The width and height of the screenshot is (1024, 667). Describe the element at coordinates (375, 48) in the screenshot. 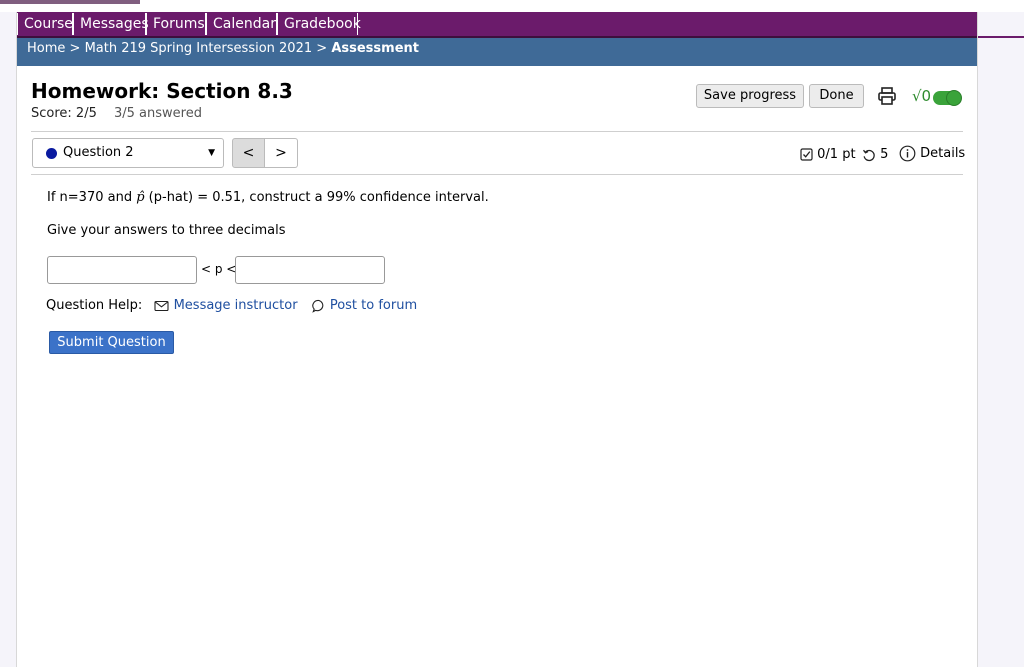

I see `breadcrumb-current: Assessment` at that location.